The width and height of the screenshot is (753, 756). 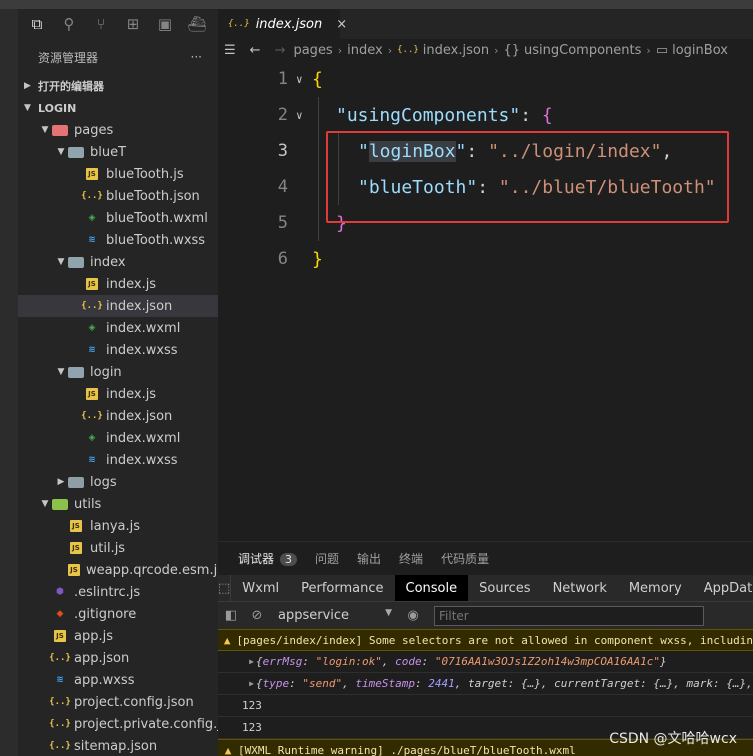 What do you see at coordinates (197, 24) in the screenshot?
I see `docker-icon: ⛴` at bounding box center [197, 24].